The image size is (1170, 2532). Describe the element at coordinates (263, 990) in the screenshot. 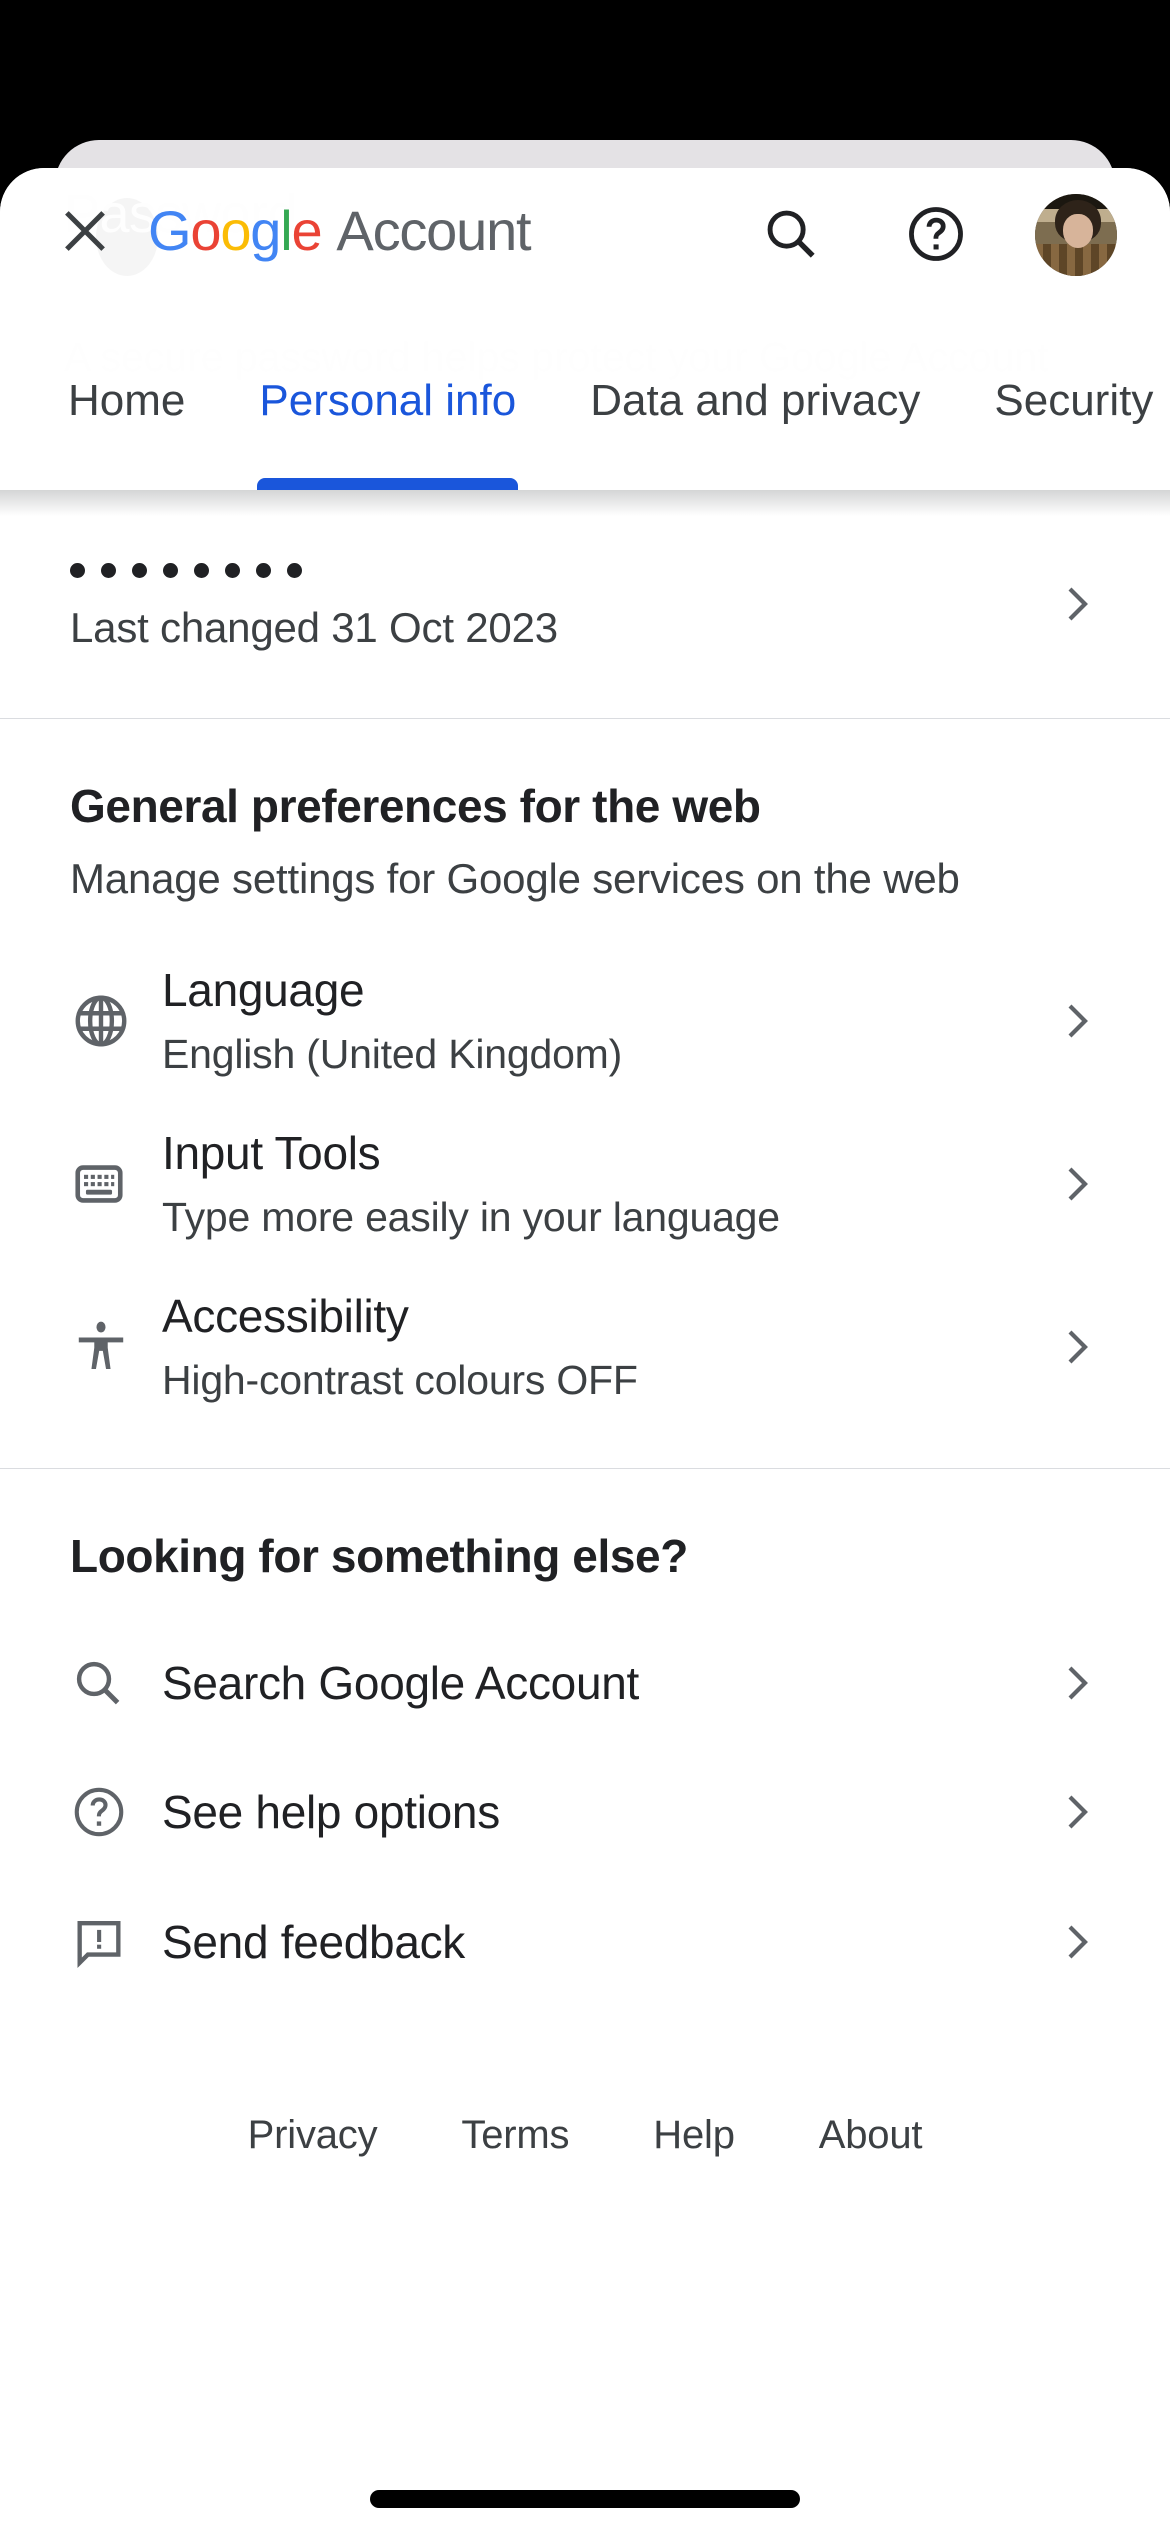

I see `pref-language-title: Language` at that location.